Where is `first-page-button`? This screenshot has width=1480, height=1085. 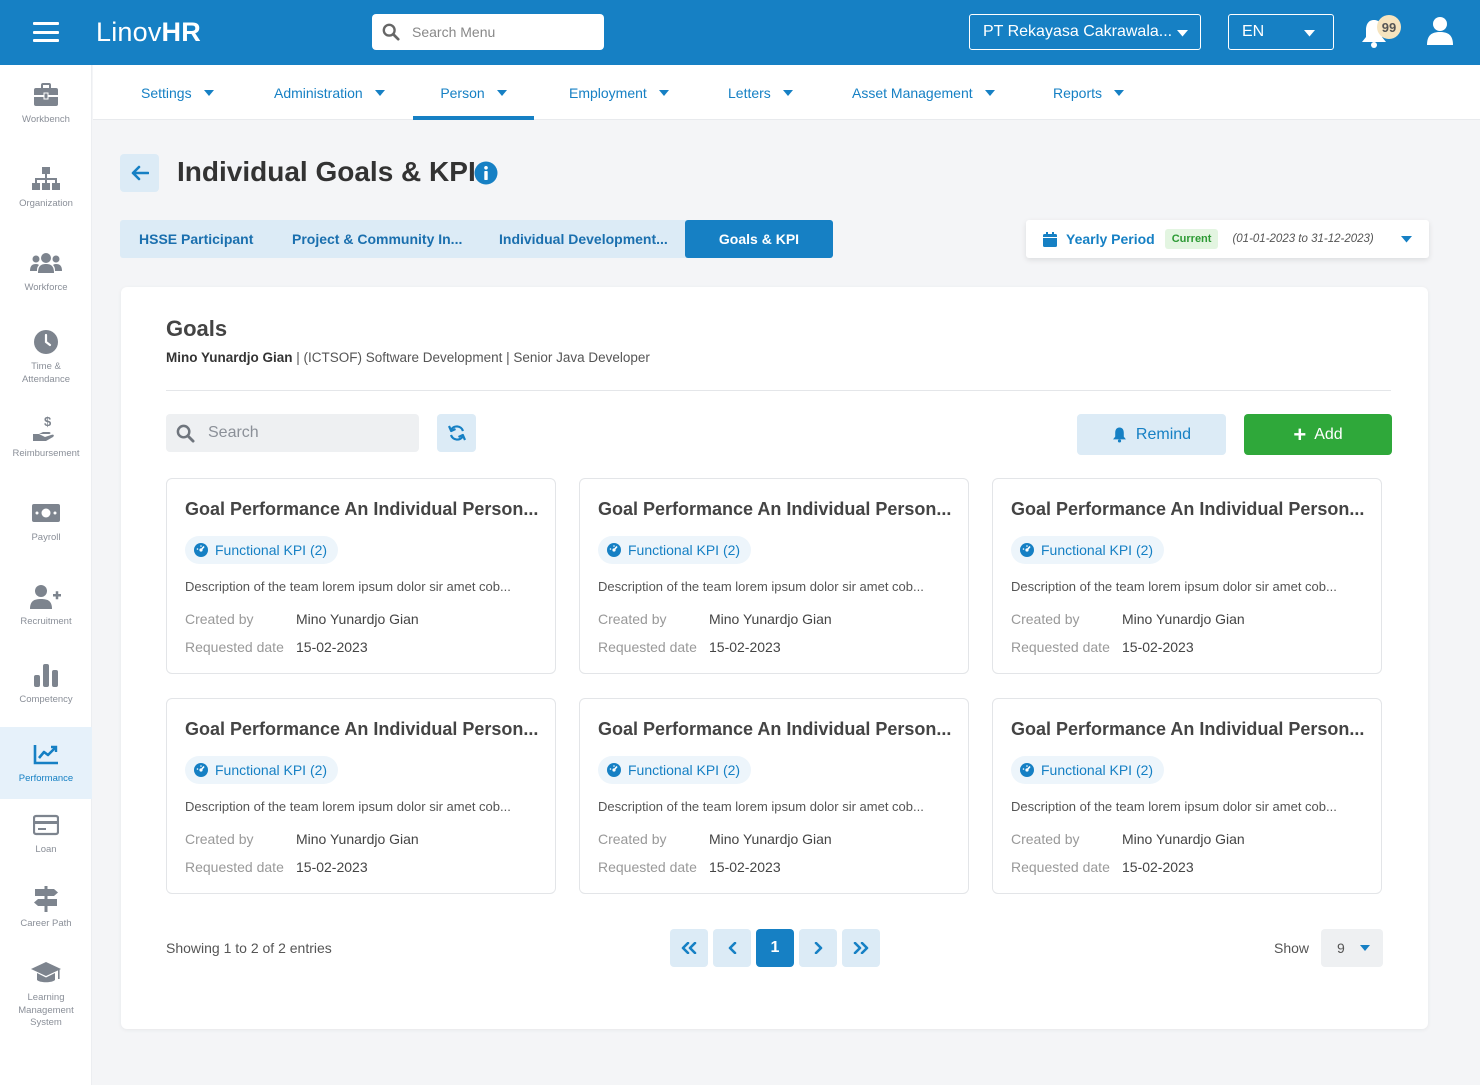
first-page-button is located at coordinates (689, 948).